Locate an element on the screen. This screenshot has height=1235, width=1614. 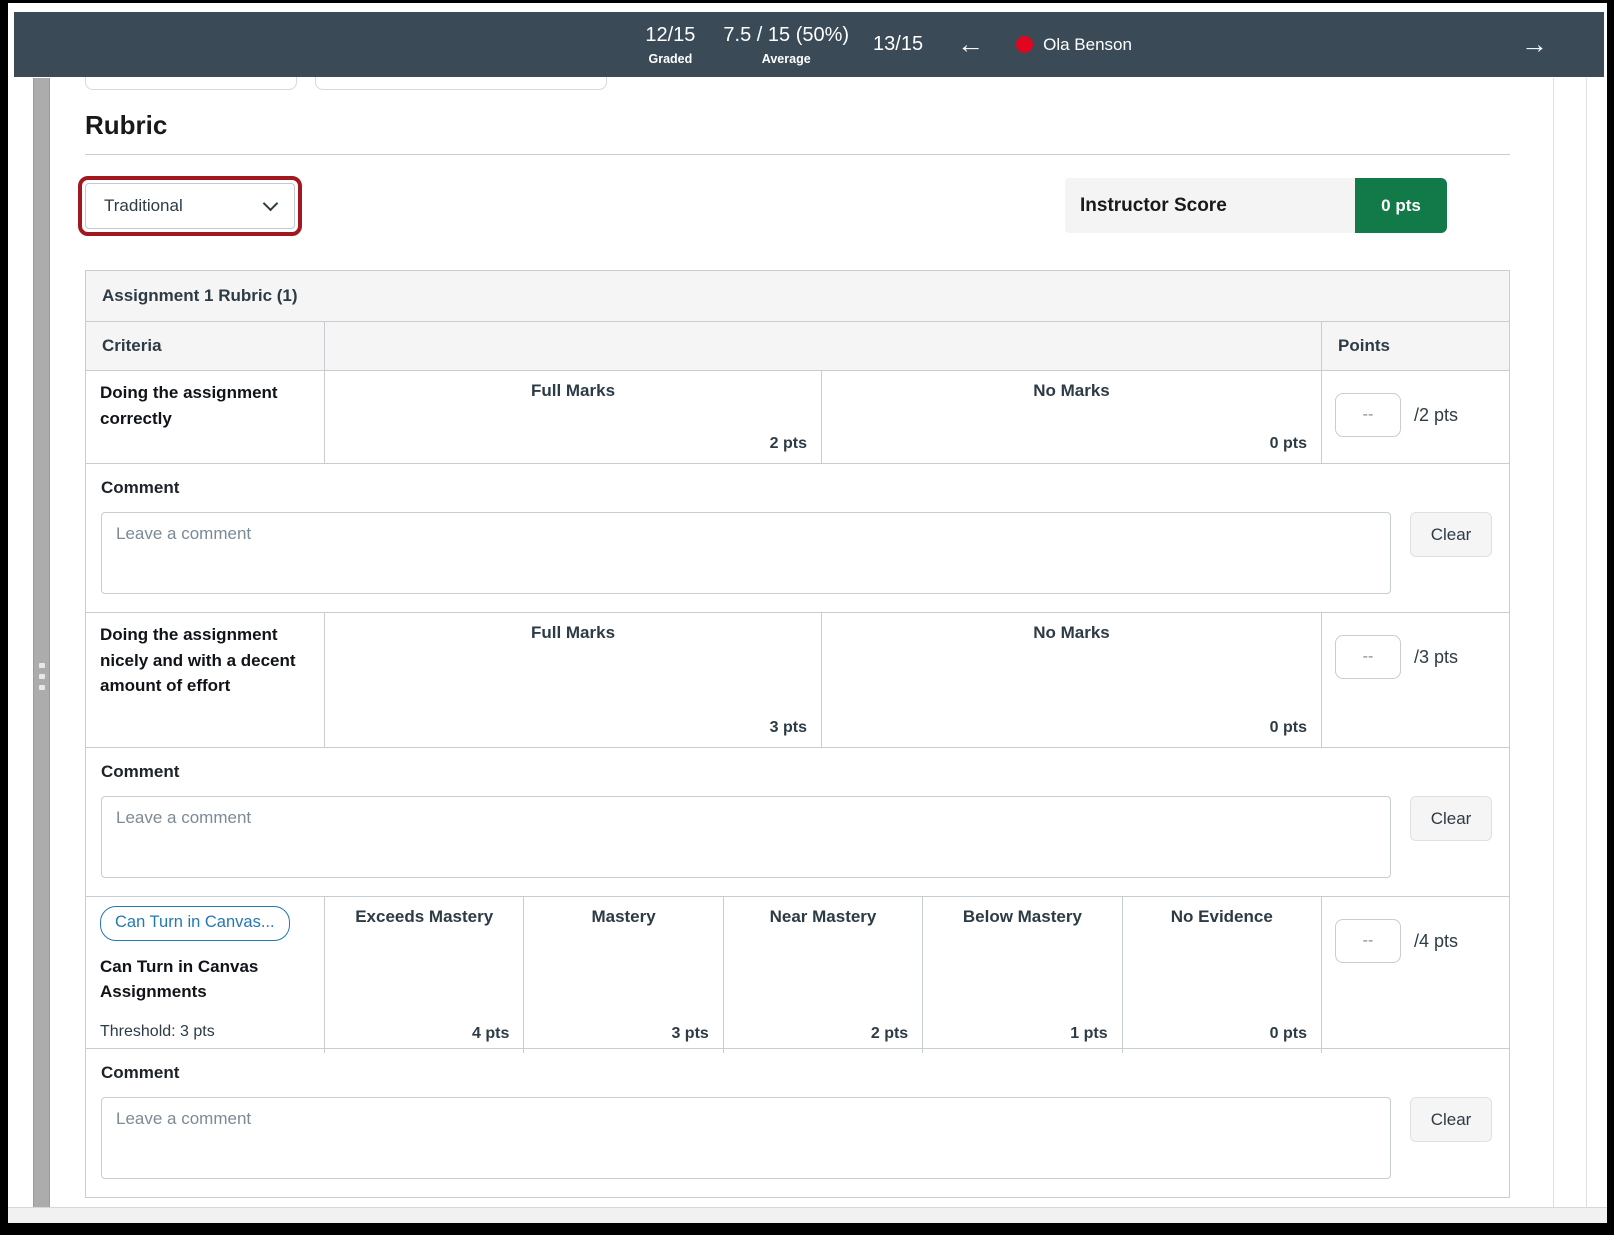
rating-points: 1 pts is located at coordinates (1089, 1033).